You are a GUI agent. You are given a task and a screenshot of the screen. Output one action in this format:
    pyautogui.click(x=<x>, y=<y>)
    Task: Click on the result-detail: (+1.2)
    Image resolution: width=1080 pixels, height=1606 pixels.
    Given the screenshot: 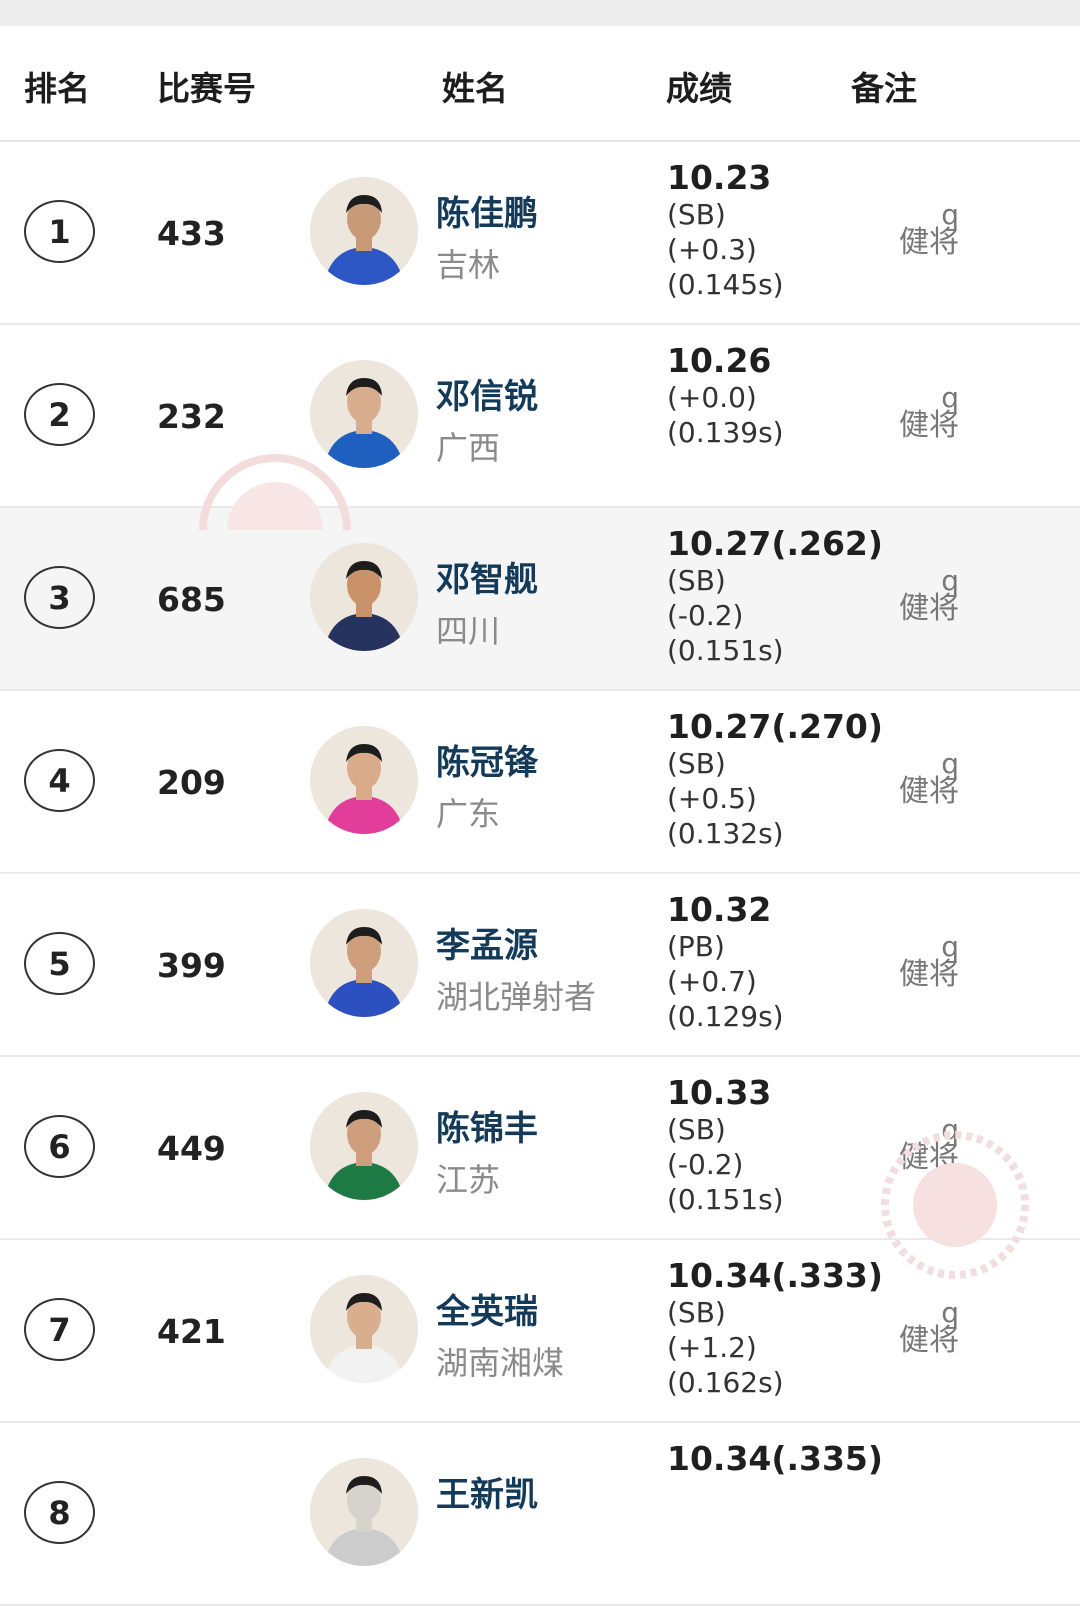 What is the action you would take?
    pyautogui.click(x=712, y=1347)
    